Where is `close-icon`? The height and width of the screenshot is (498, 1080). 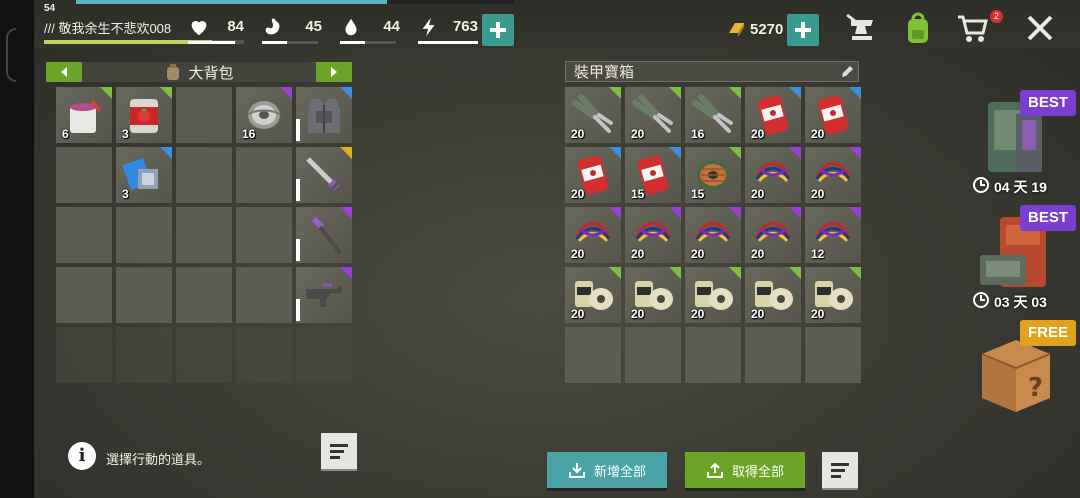 close-icon is located at coordinates (1040, 28).